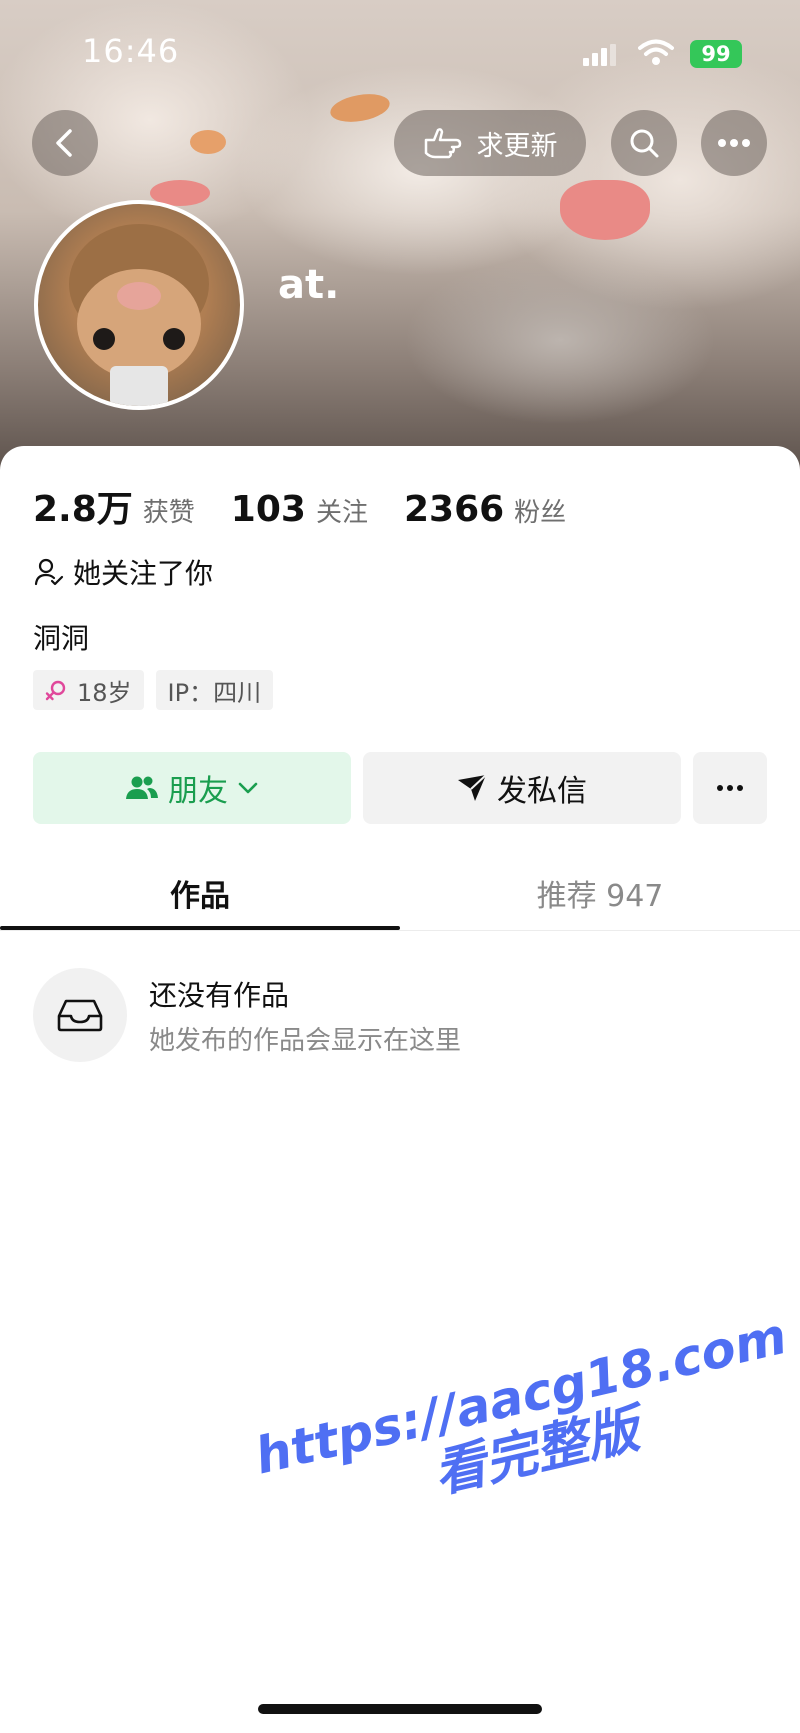 The width and height of the screenshot is (800, 1733). What do you see at coordinates (400, 1709) in the screenshot?
I see `home-indicator` at bounding box center [400, 1709].